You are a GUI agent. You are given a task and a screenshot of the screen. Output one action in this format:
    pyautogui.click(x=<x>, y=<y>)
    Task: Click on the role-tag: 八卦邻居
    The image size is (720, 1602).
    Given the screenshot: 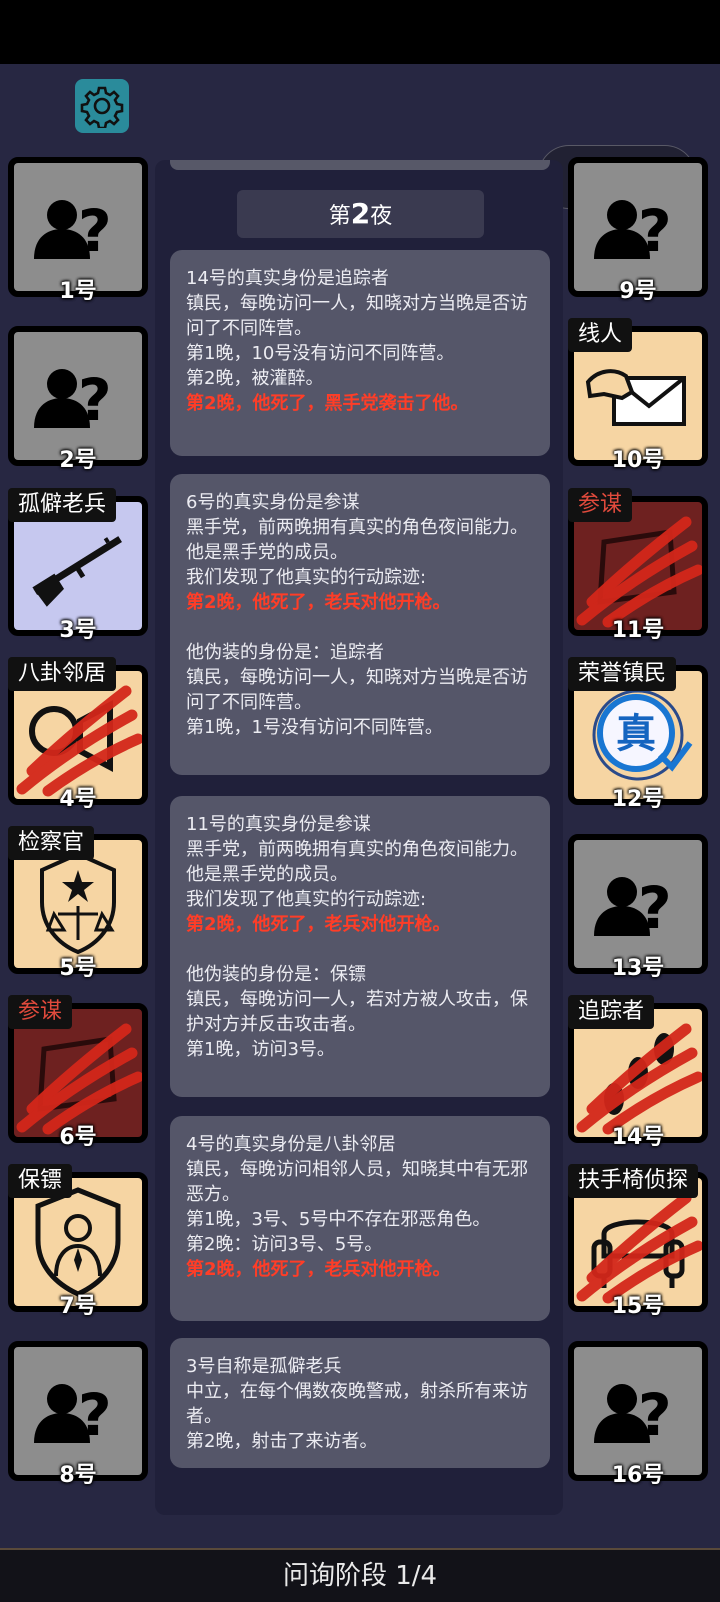 What is the action you would take?
    pyautogui.click(x=62, y=674)
    